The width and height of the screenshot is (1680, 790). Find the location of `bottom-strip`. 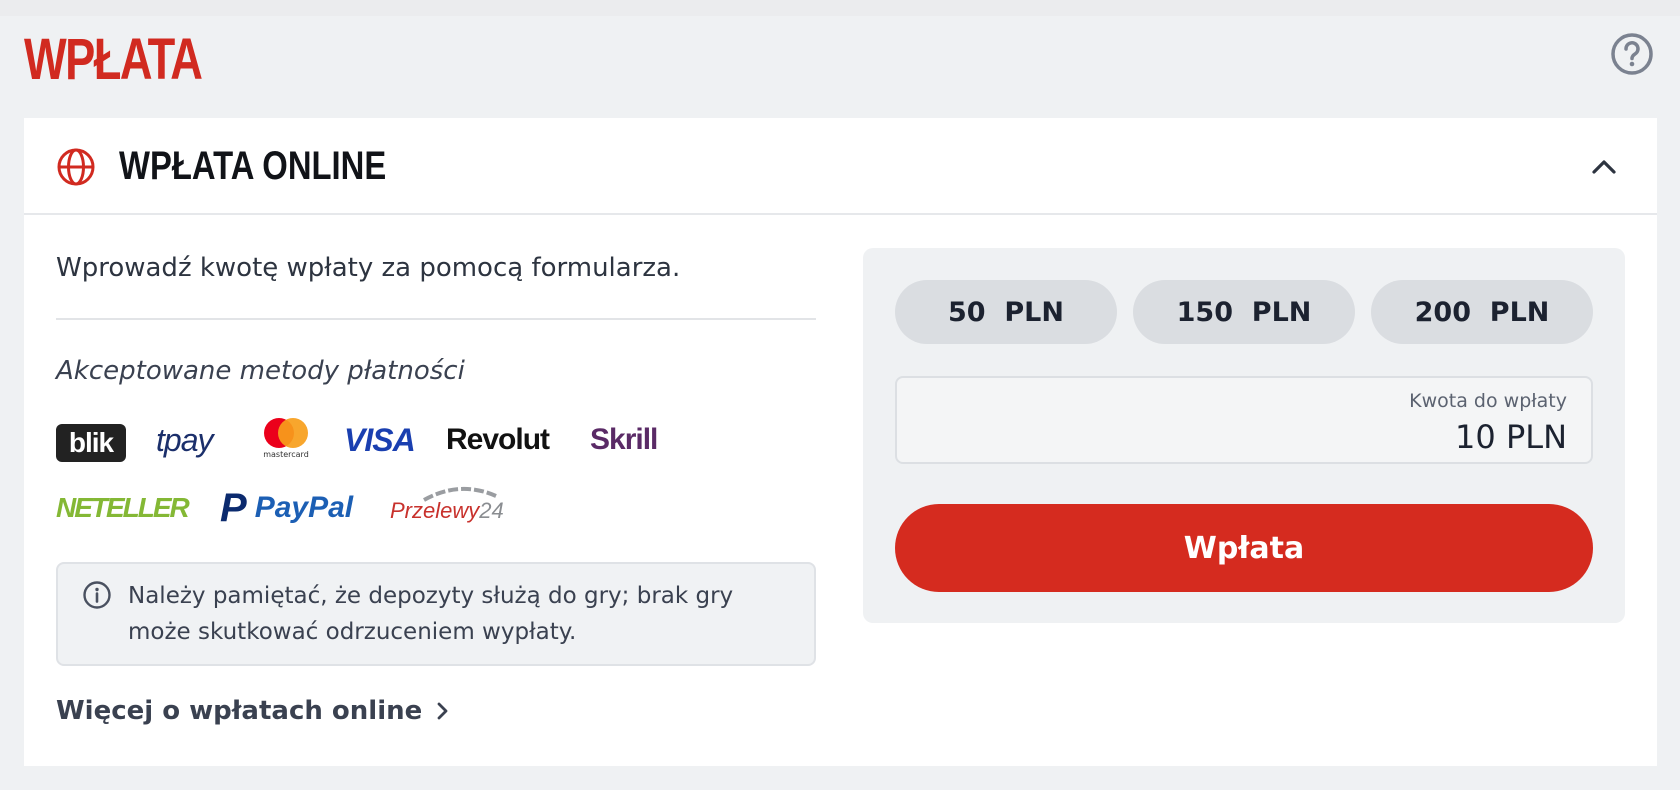

bottom-strip is located at coordinates (840, 778).